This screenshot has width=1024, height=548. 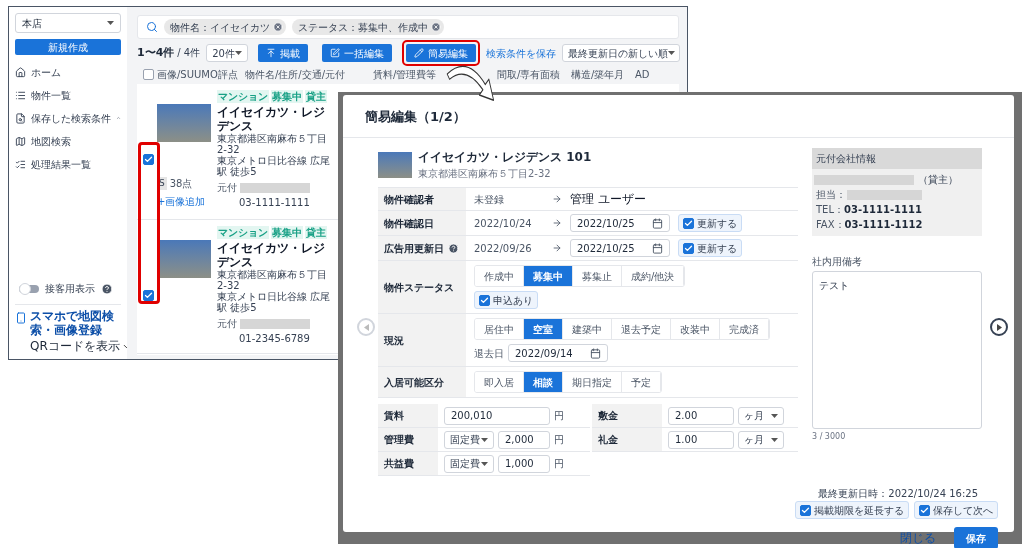 What do you see at coordinates (20, 118) in the screenshot?
I see `document-search-icon` at bounding box center [20, 118].